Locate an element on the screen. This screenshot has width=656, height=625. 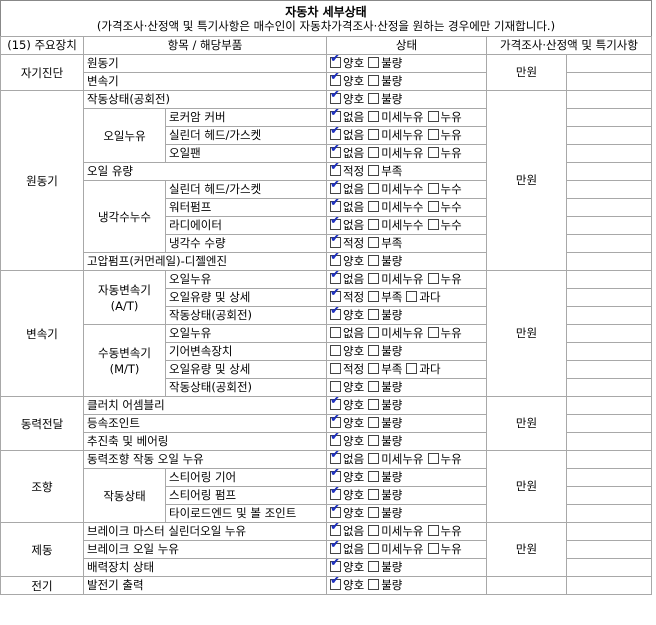
status-option: 과다 is located at coordinates (423, 370).